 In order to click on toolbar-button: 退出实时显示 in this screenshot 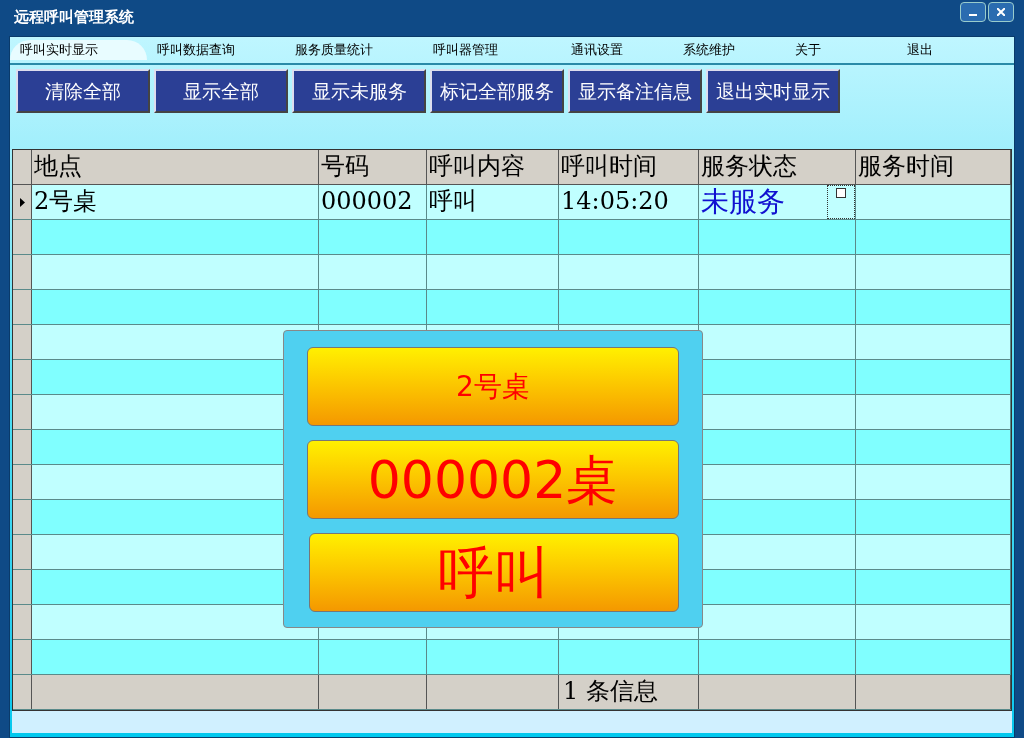, I will do `click(773, 91)`.